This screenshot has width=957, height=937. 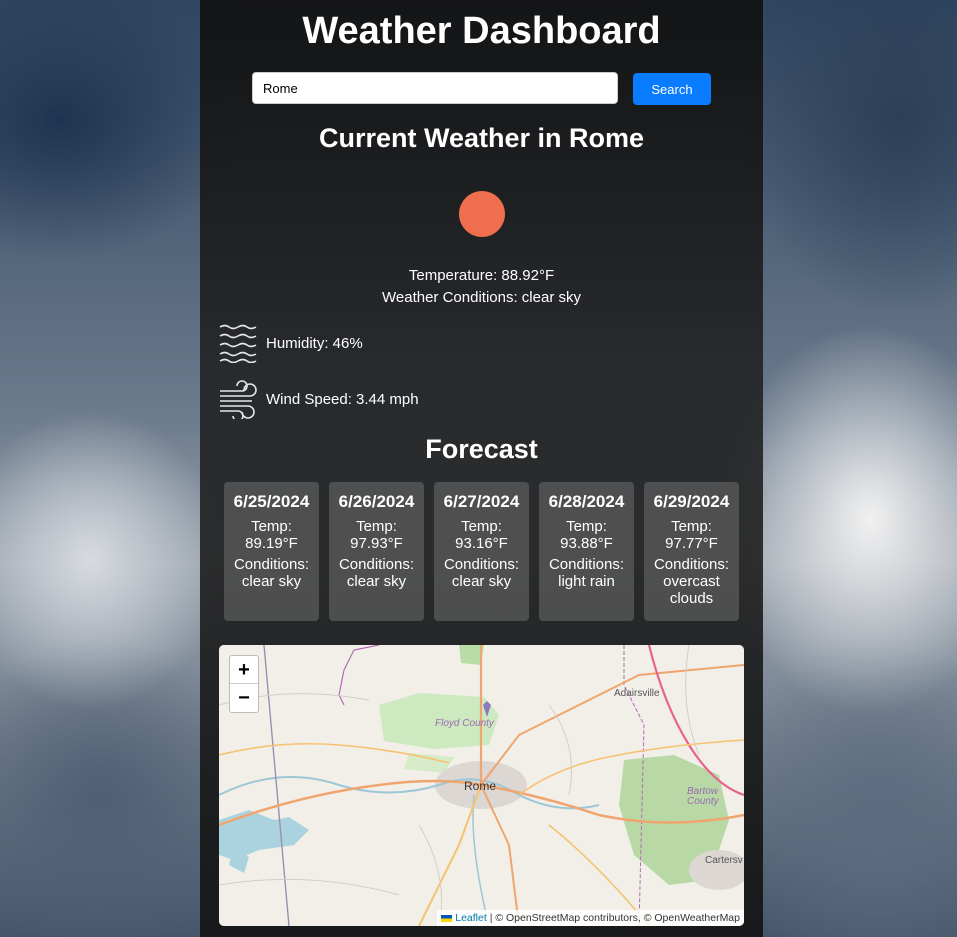 I want to click on forecast-temp: 93.16°F, so click(x=481, y=543).